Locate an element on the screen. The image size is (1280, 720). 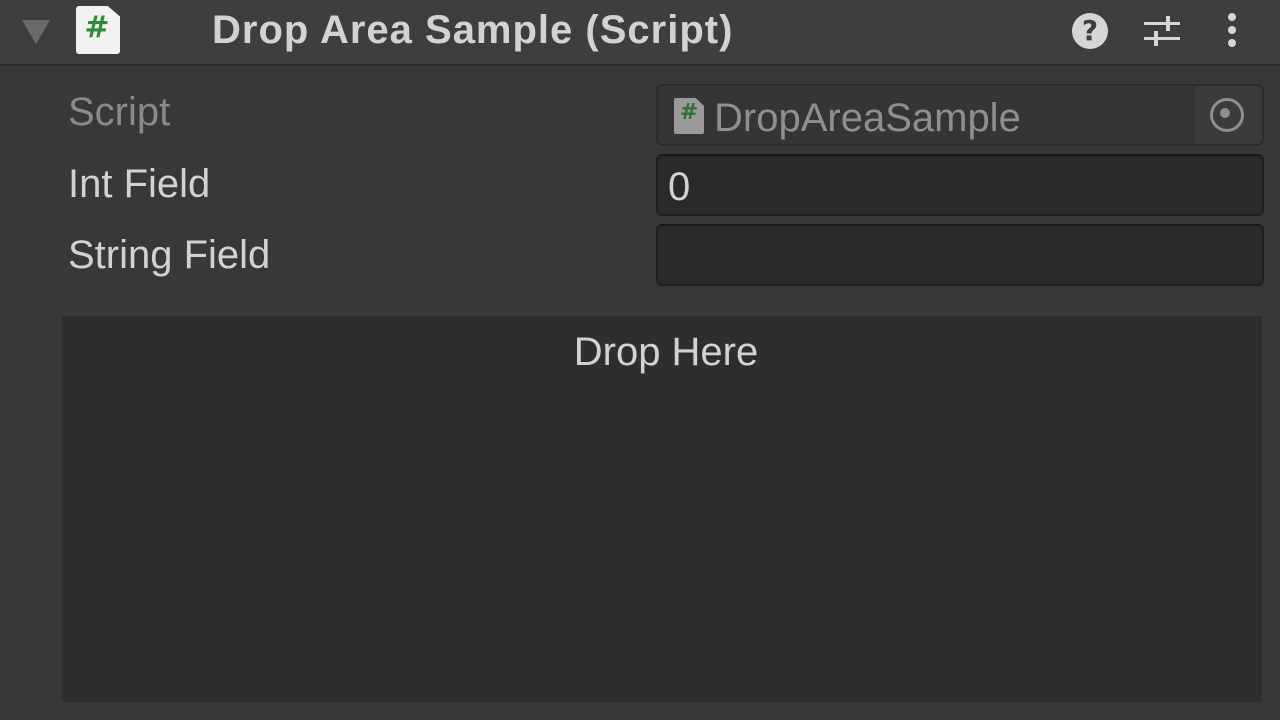
component-header: # Drop Area Sample (Script) ? is located at coordinates (640, 33).